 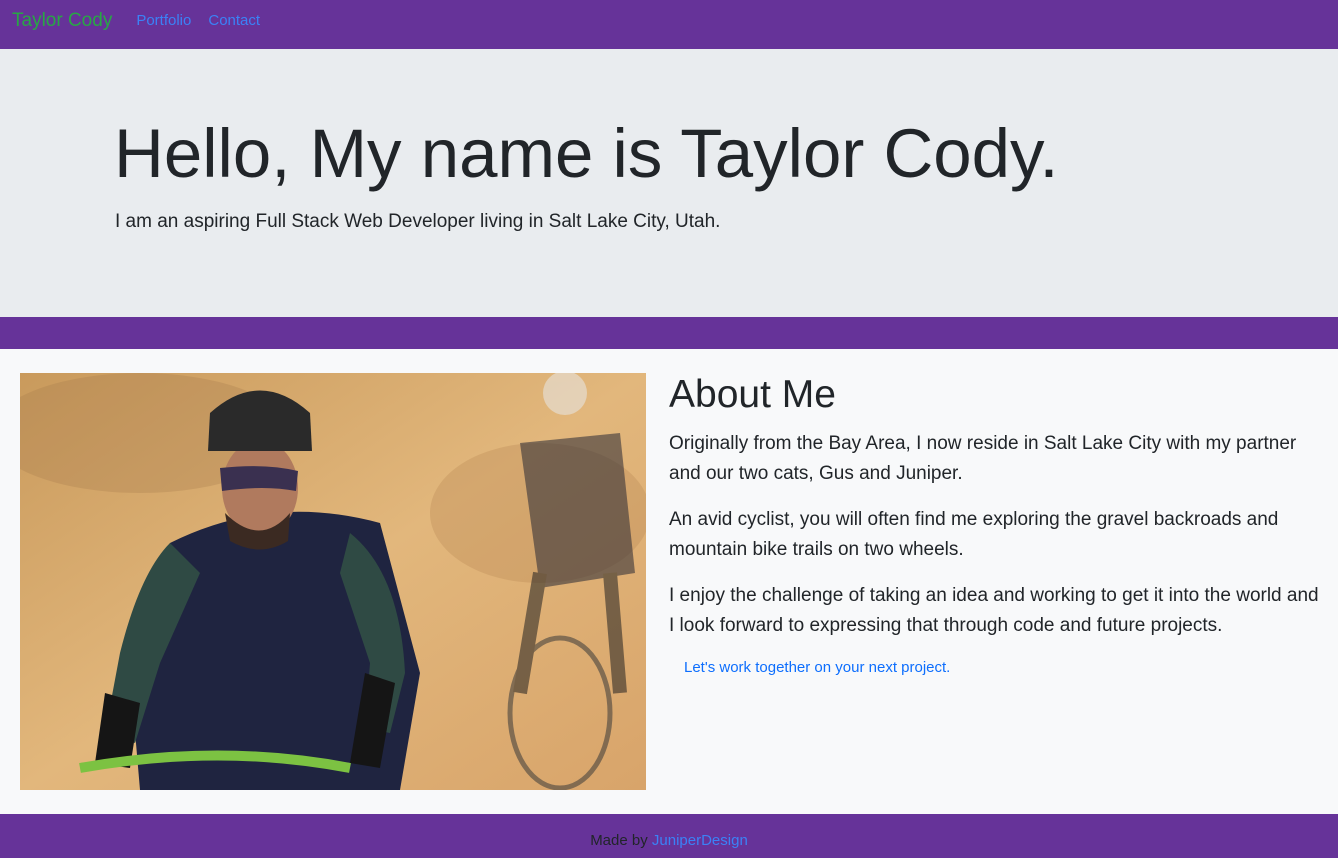 What do you see at coordinates (700, 840) in the screenshot?
I see `footer-author-link: JuniperDesign` at bounding box center [700, 840].